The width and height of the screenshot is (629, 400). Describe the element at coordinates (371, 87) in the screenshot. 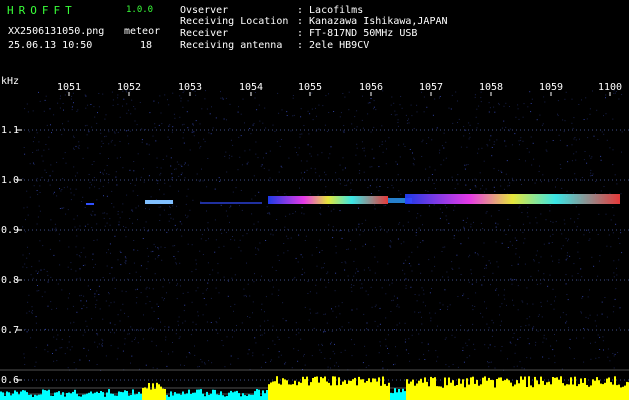

I see `time-tick-1056: 1056` at that location.